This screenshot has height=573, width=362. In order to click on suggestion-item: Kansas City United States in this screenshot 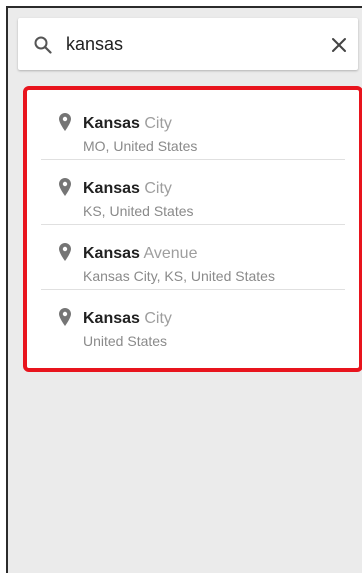, I will do `click(193, 322)`.